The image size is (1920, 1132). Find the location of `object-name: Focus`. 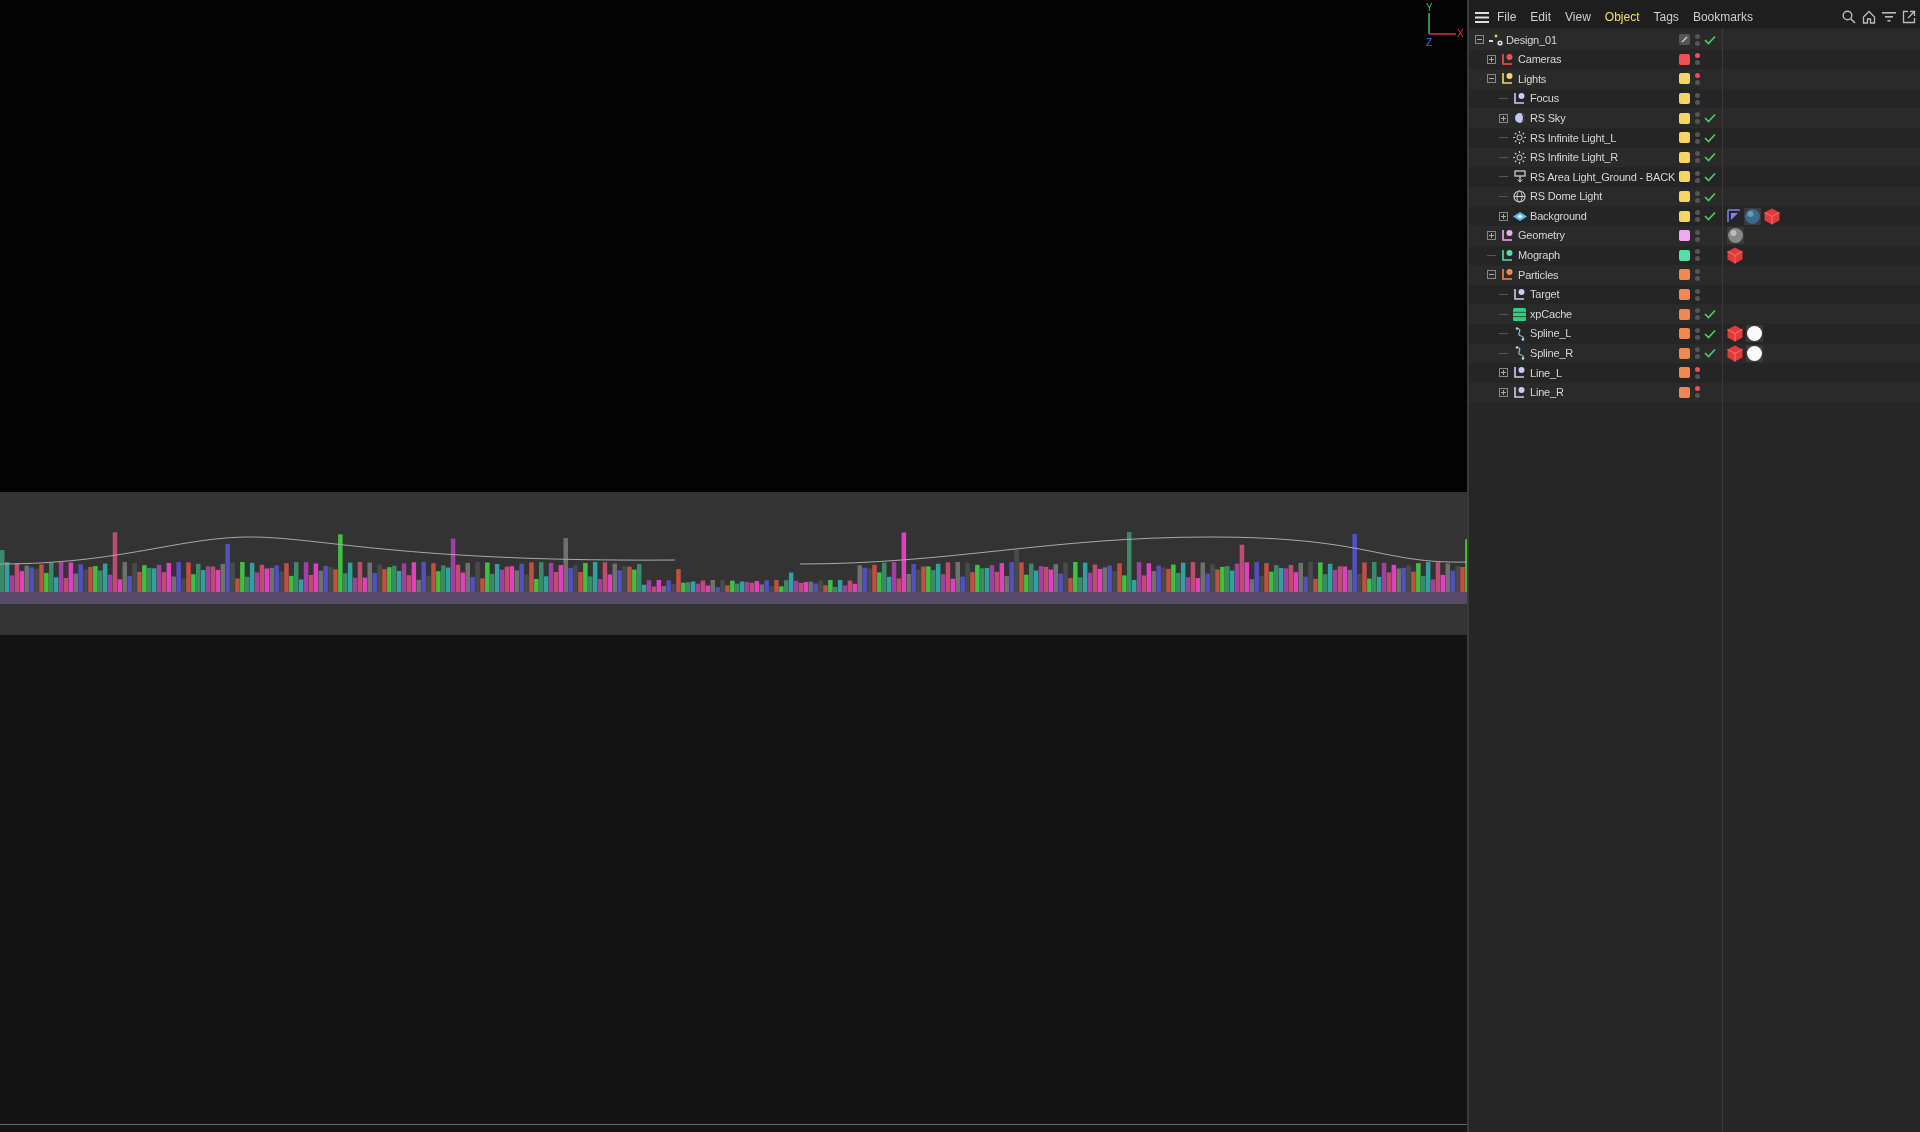

object-name: Focus is located at coordinates (1604, 98).